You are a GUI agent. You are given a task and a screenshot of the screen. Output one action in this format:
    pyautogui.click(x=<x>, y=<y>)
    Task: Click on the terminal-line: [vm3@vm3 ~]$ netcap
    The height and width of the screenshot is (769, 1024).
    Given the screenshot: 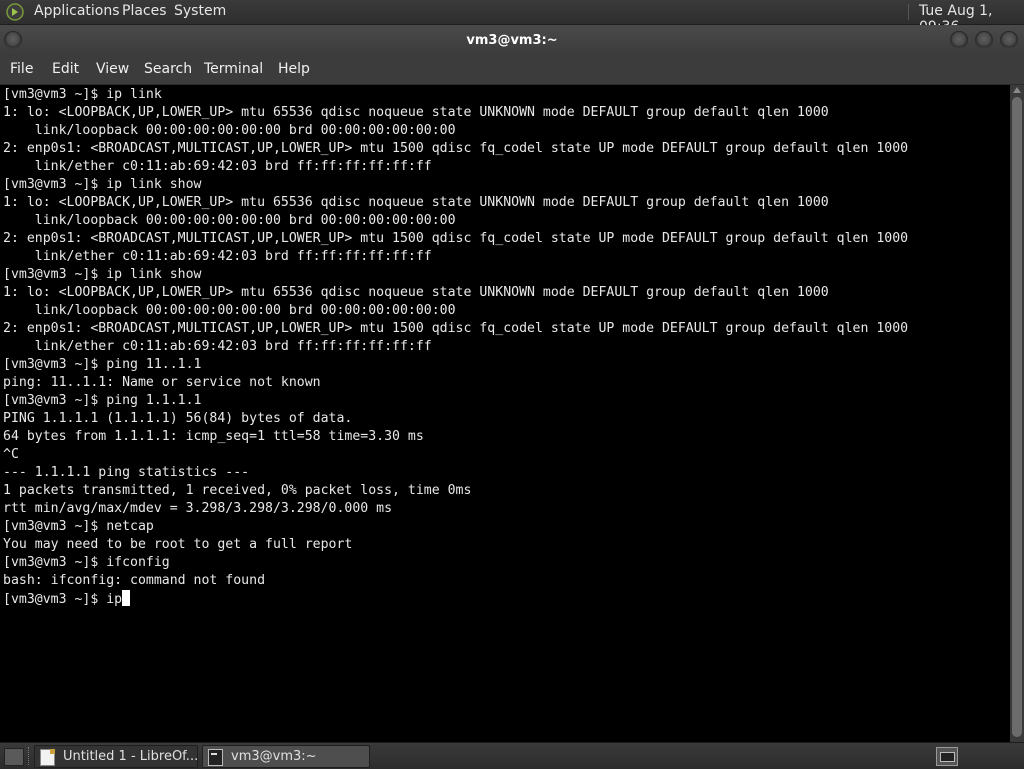 What is the action you would take?
    pyautogui.click(x=78, y=526)
    